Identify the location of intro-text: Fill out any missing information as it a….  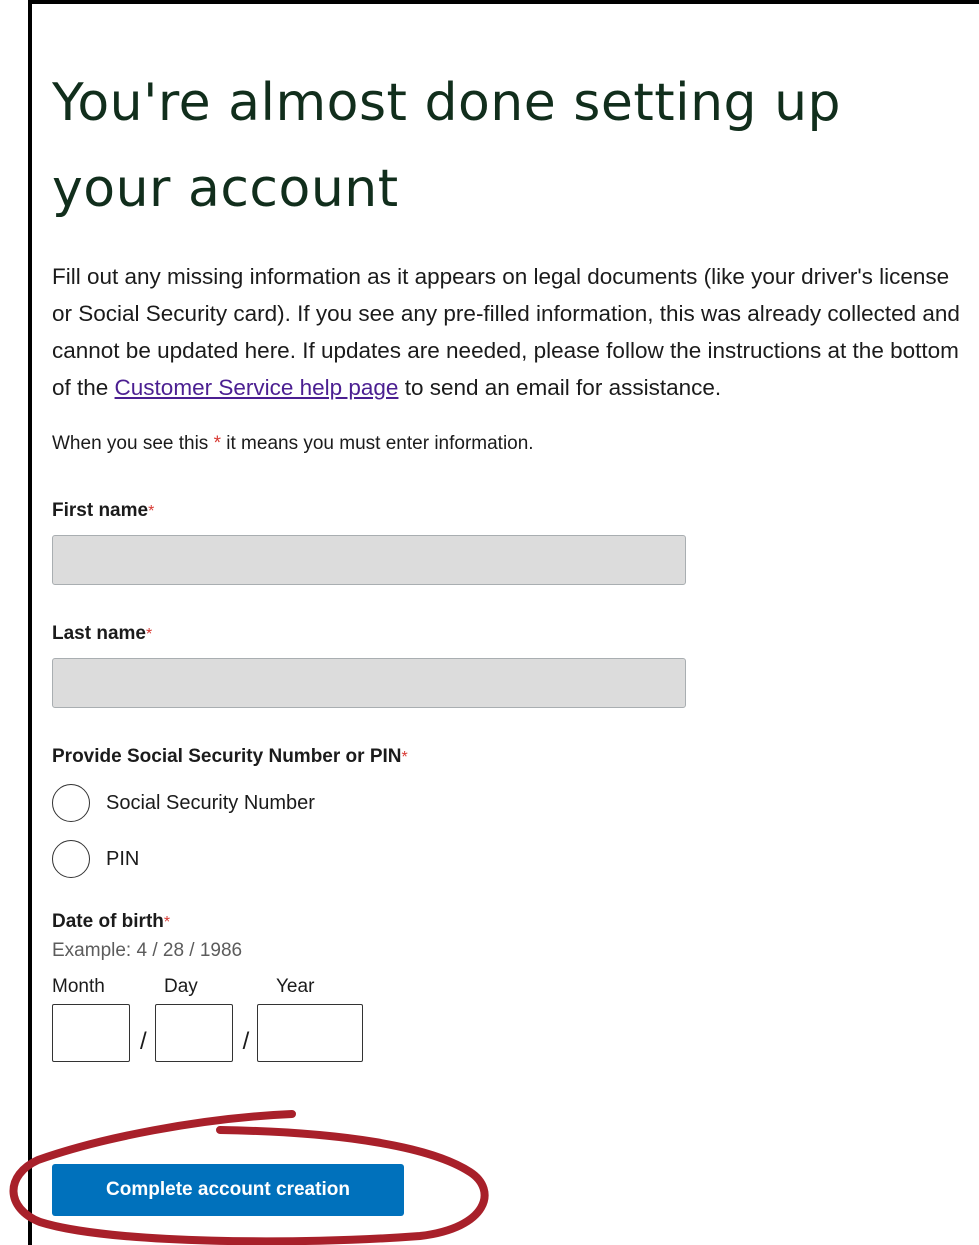
(512, 332).